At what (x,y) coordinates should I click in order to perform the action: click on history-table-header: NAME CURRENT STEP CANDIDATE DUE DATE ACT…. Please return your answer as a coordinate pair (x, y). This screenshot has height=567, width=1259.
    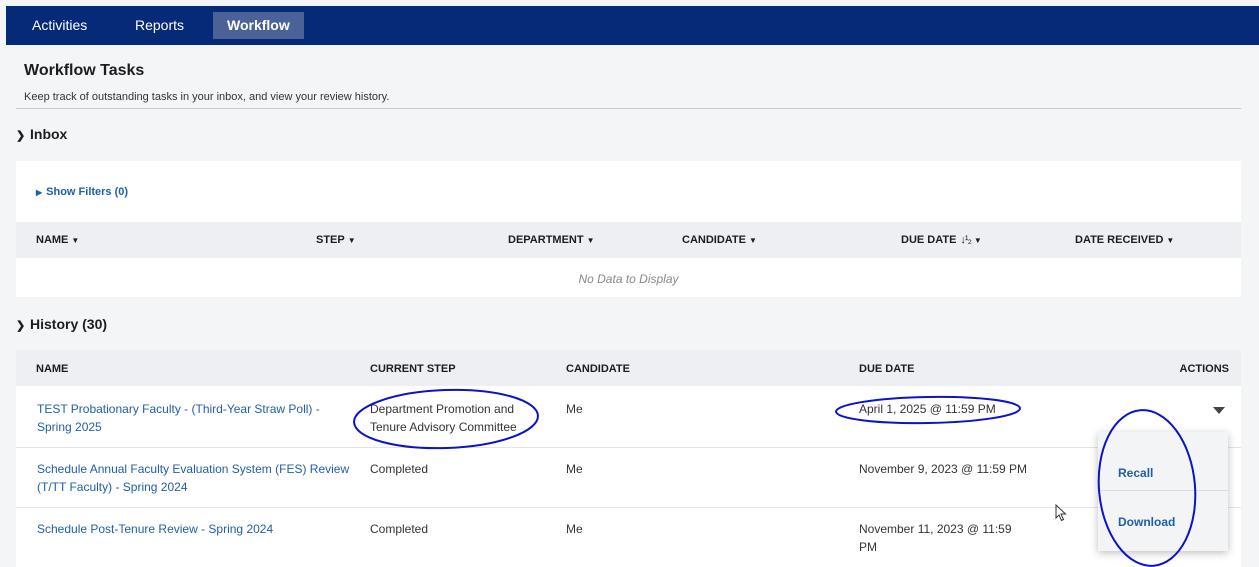
    Looking at the image, I should click on (628, 368).